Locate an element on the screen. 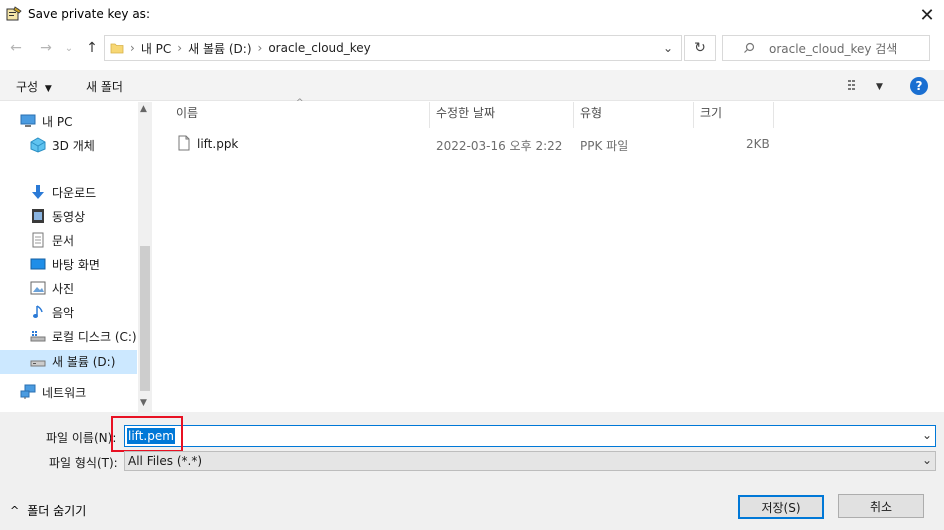 This screenshot has height=530, width=944. scroll-up-icon: ▲ is located at coordinates (143, 109).